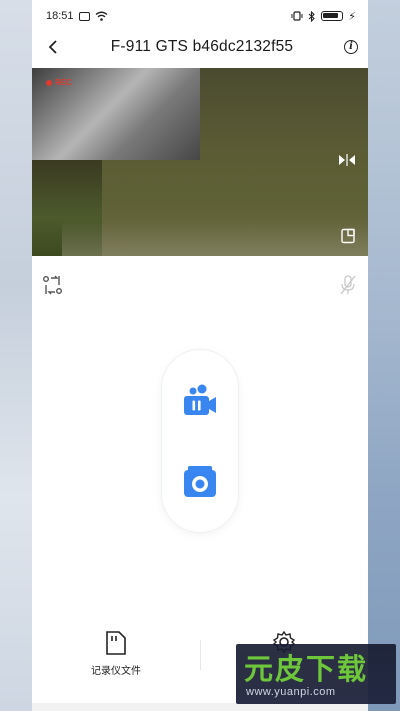  Describe the element at coordinates (350, 47) in the screenshot. I see `info-icon: i` at that location.